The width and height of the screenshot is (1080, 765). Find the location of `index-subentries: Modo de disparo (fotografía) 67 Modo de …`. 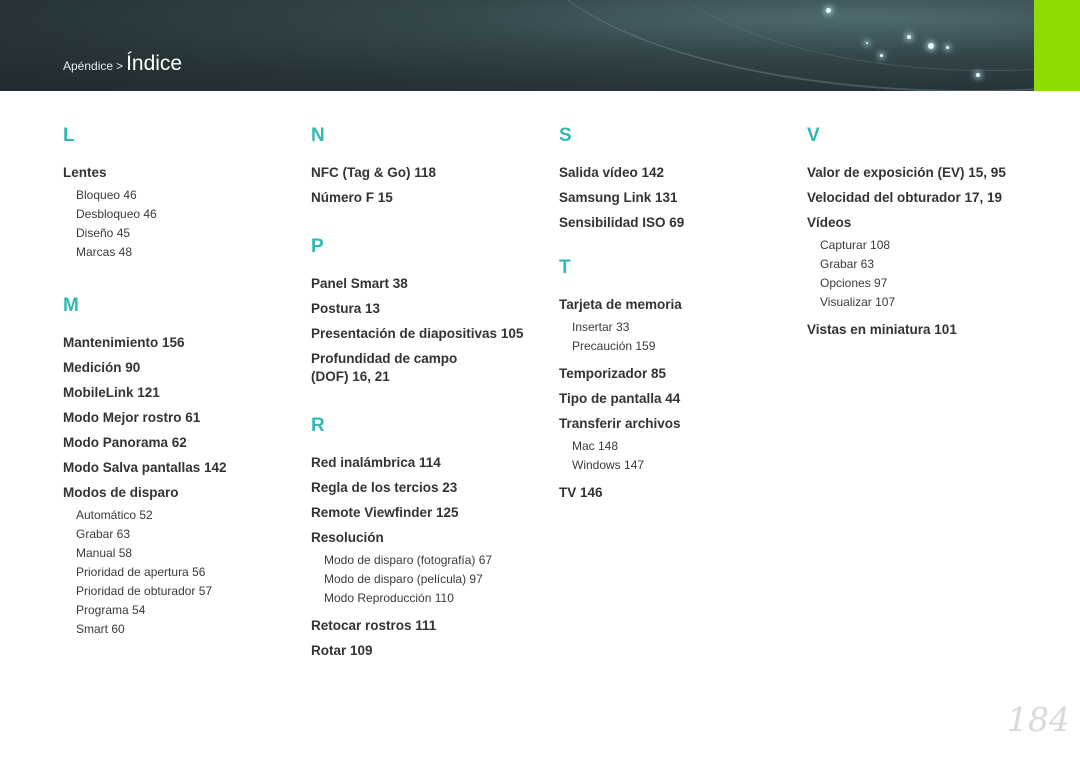

index-subentries: Modo de disparo (fotografía) 67 Modo de … is located at coordinates (432, 579).